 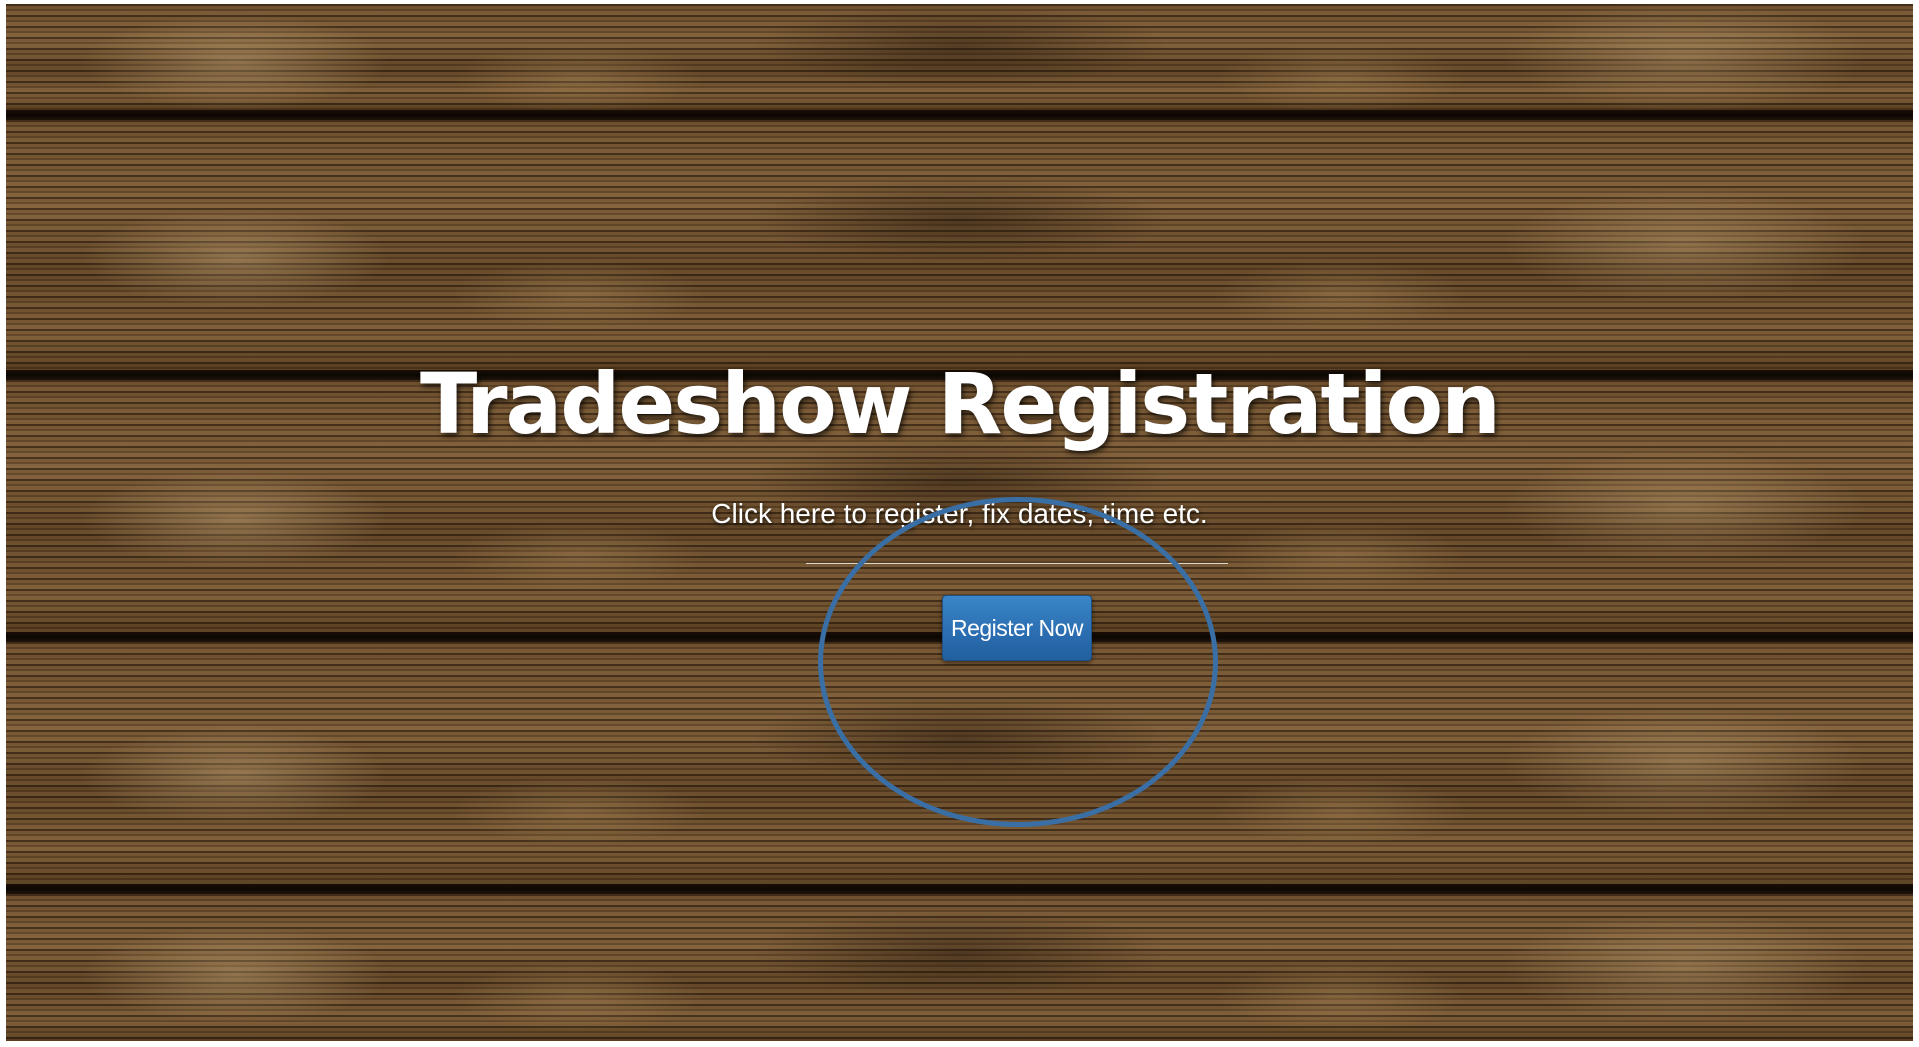 What do you see at coordinates (1018, 662) in the screenshot?
I see `highlight-circle-annotation` at bounding box center [1018, 662].